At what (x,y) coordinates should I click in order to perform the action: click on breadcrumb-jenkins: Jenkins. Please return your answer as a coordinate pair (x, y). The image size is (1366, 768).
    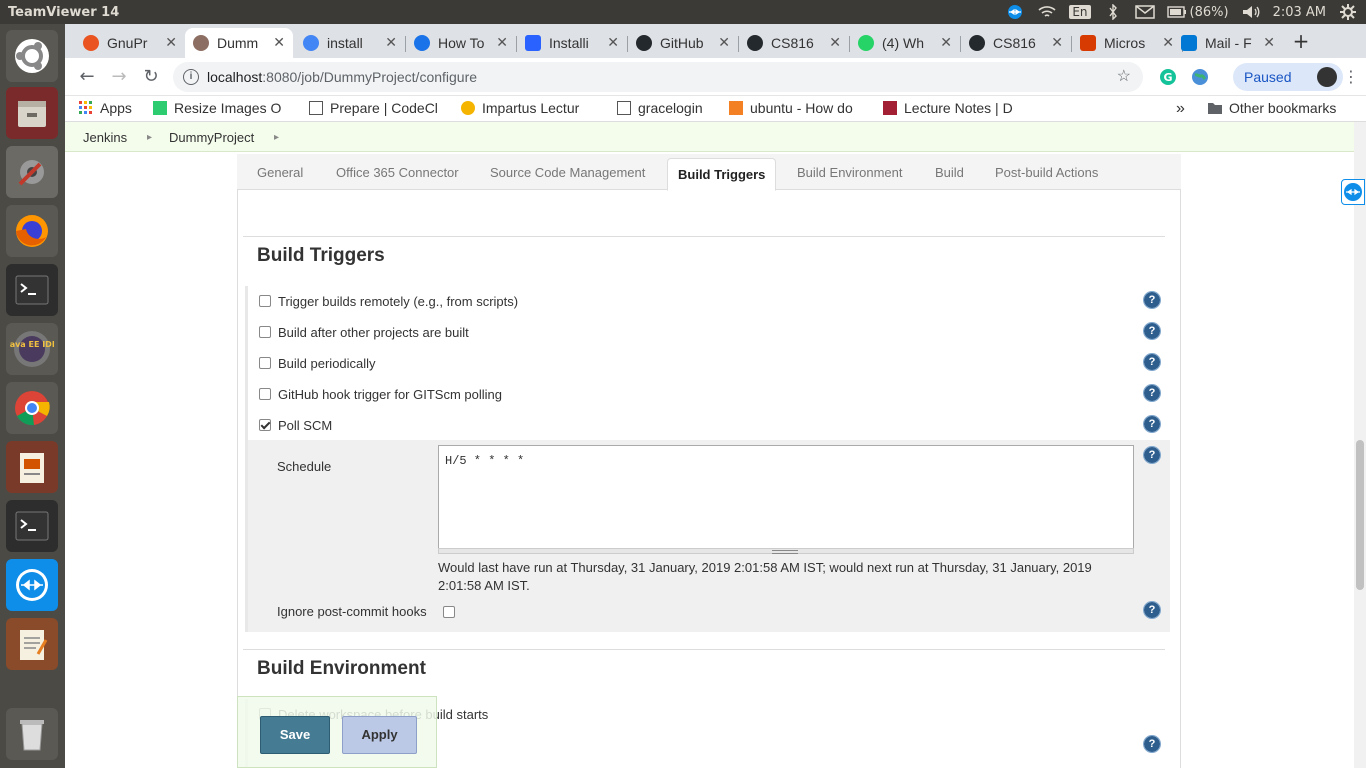
    Looking at the image, I should click on (105, 137).